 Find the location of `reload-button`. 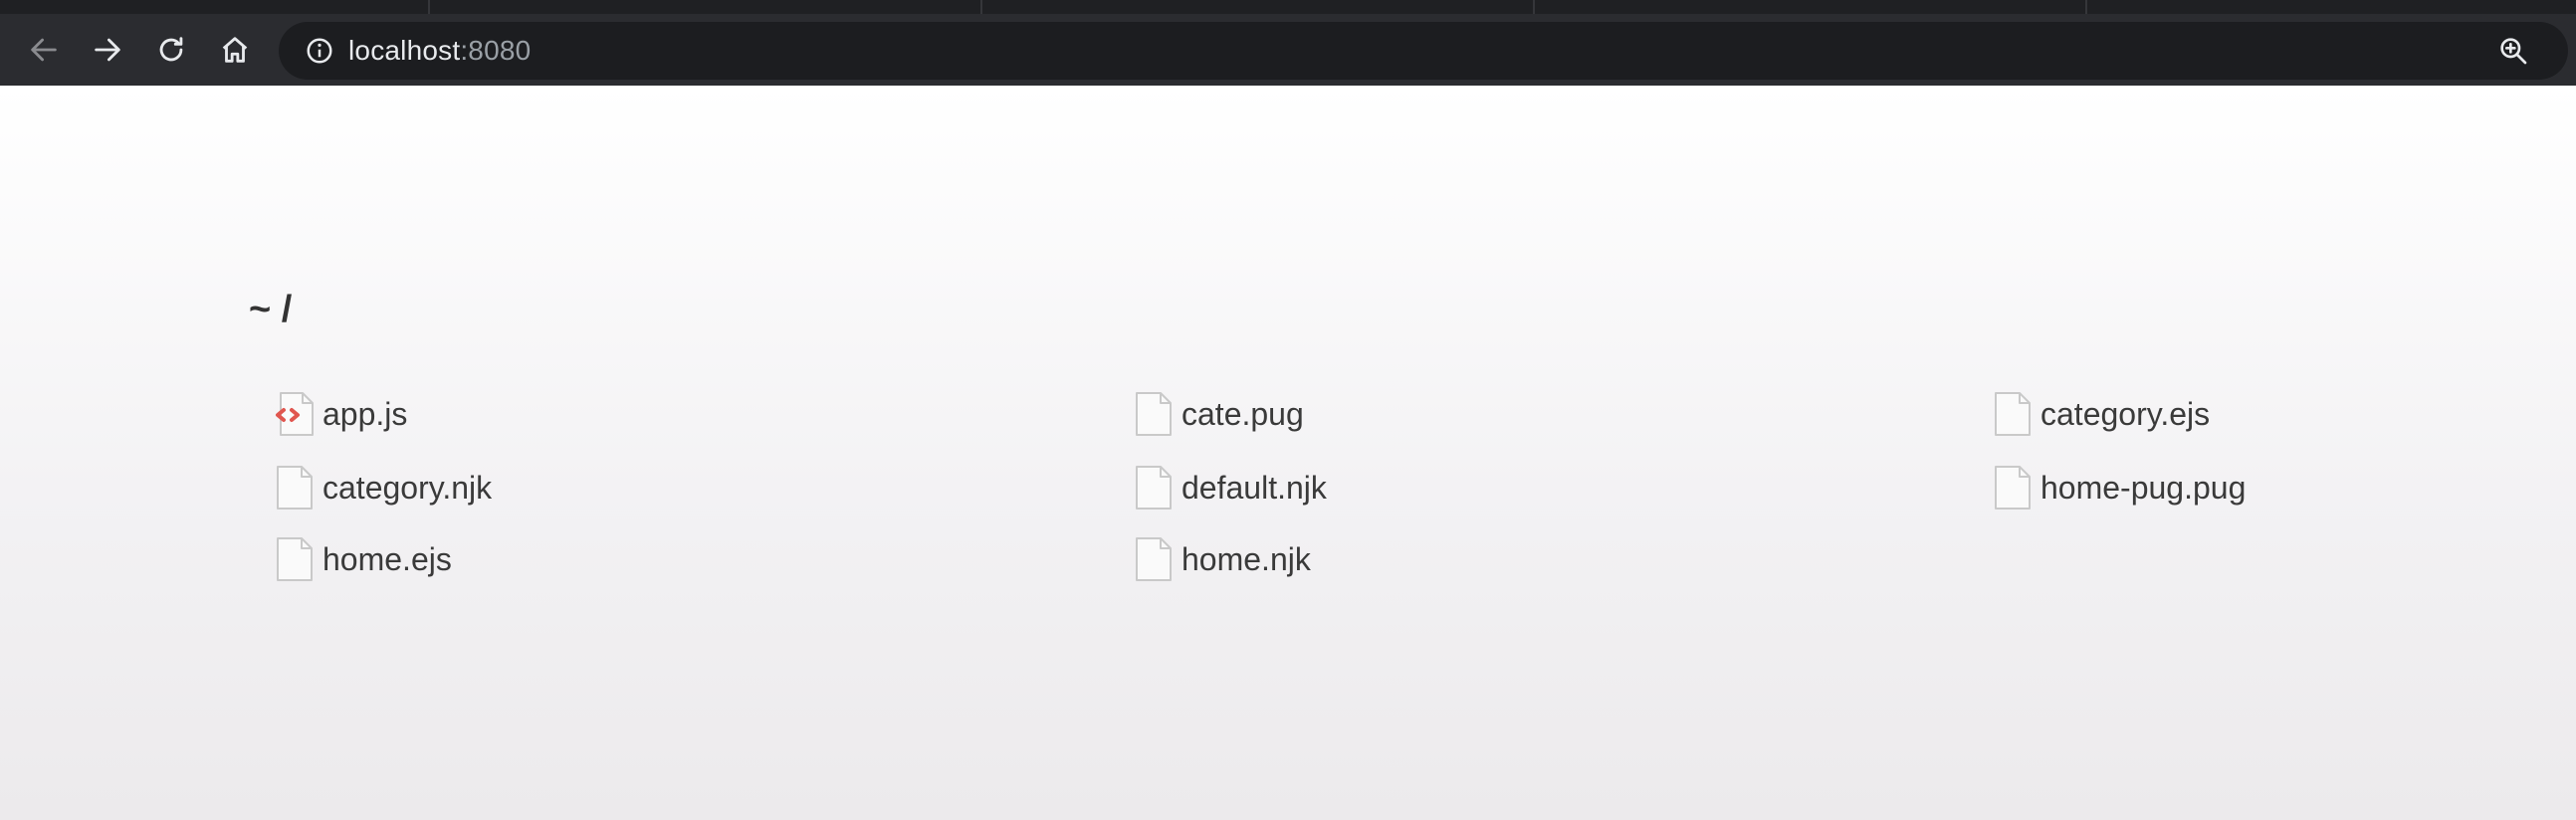

reload-button is located at coordinates (171, 50).